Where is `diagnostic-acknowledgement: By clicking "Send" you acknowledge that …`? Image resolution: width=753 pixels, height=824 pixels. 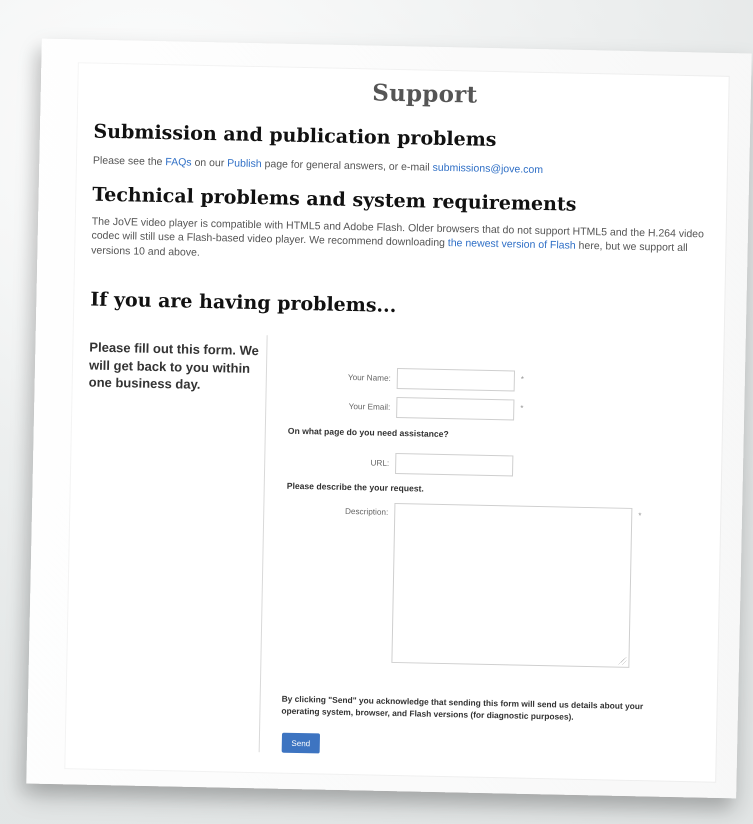
diagnostic-acknowledgement: By clicking "Send" you acknowledge that … is located at coordinates (462, 707).